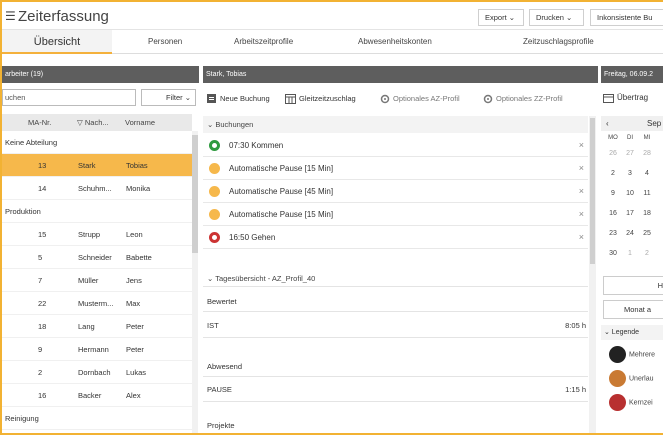 This screenshot has width=663, height=435. Describe the element at coordinates (395, 237) in the screenshot. I see `booking-row: 16:50 Gehen ×` at that location.